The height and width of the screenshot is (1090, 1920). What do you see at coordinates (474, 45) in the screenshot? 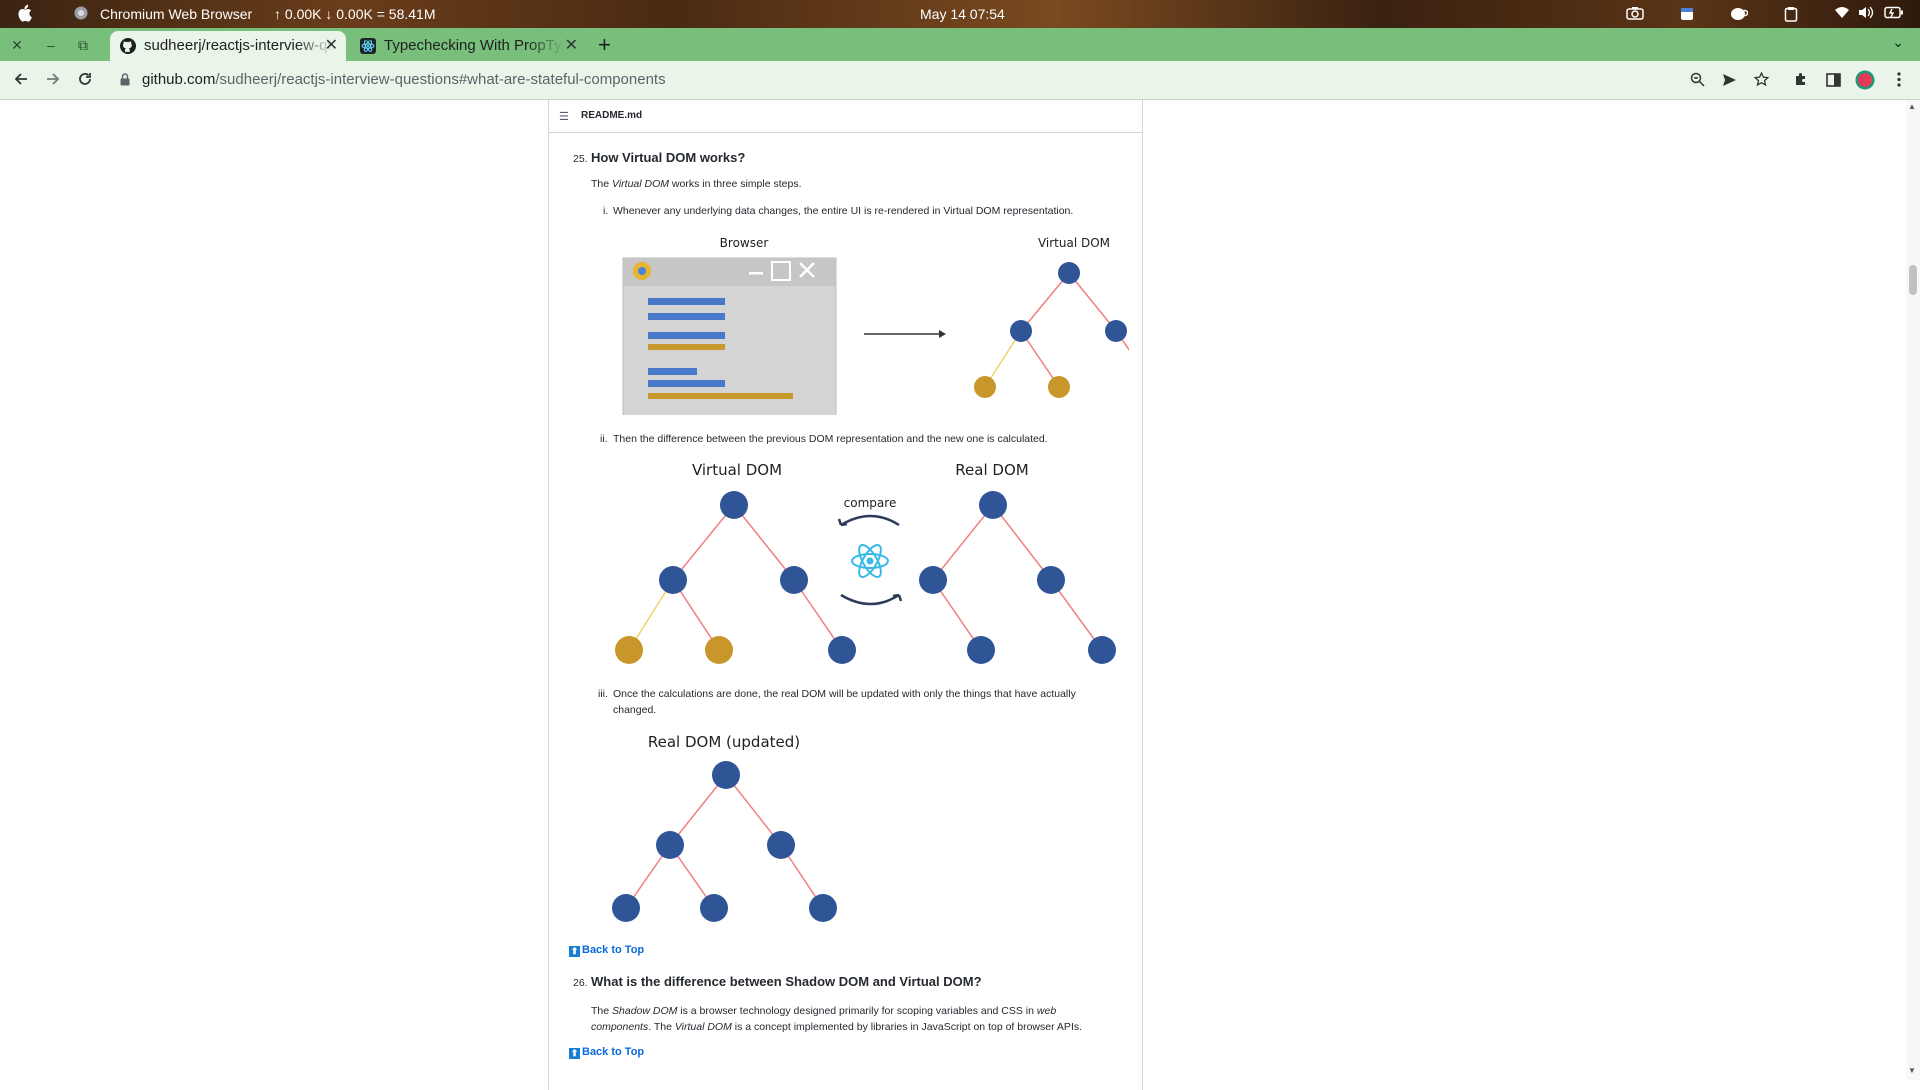
I see `tab-title: Typechecking With PropTypes` at bounding box center [474, 45].